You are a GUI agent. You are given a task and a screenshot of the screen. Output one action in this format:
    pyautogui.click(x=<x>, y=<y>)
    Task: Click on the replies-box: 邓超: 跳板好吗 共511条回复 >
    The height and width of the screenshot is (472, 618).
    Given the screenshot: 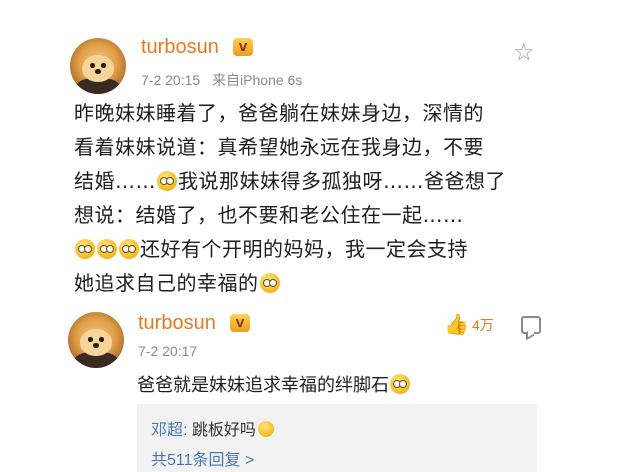 What is the action you would take?
    pyautogui.click(x=337, y=438)
    